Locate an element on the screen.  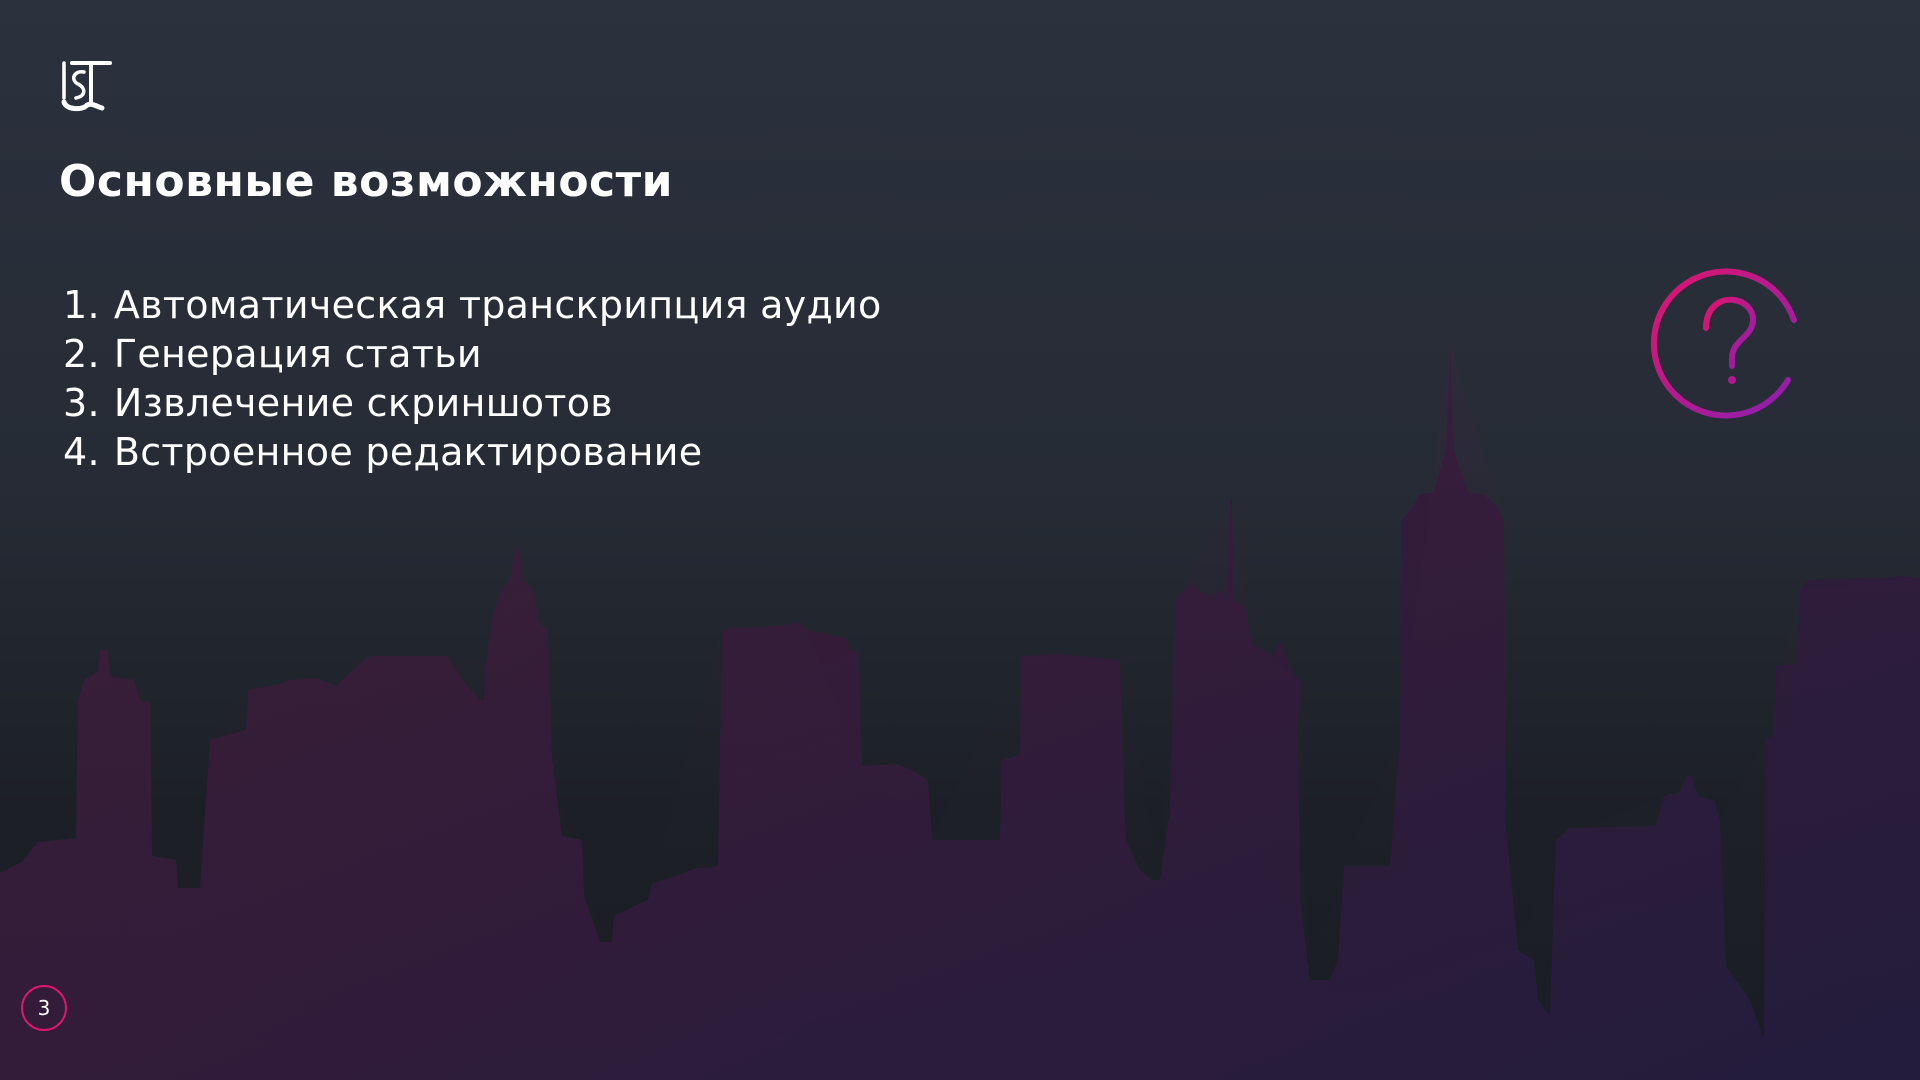
page-number: 3 is located at coordinates (44, 1008).